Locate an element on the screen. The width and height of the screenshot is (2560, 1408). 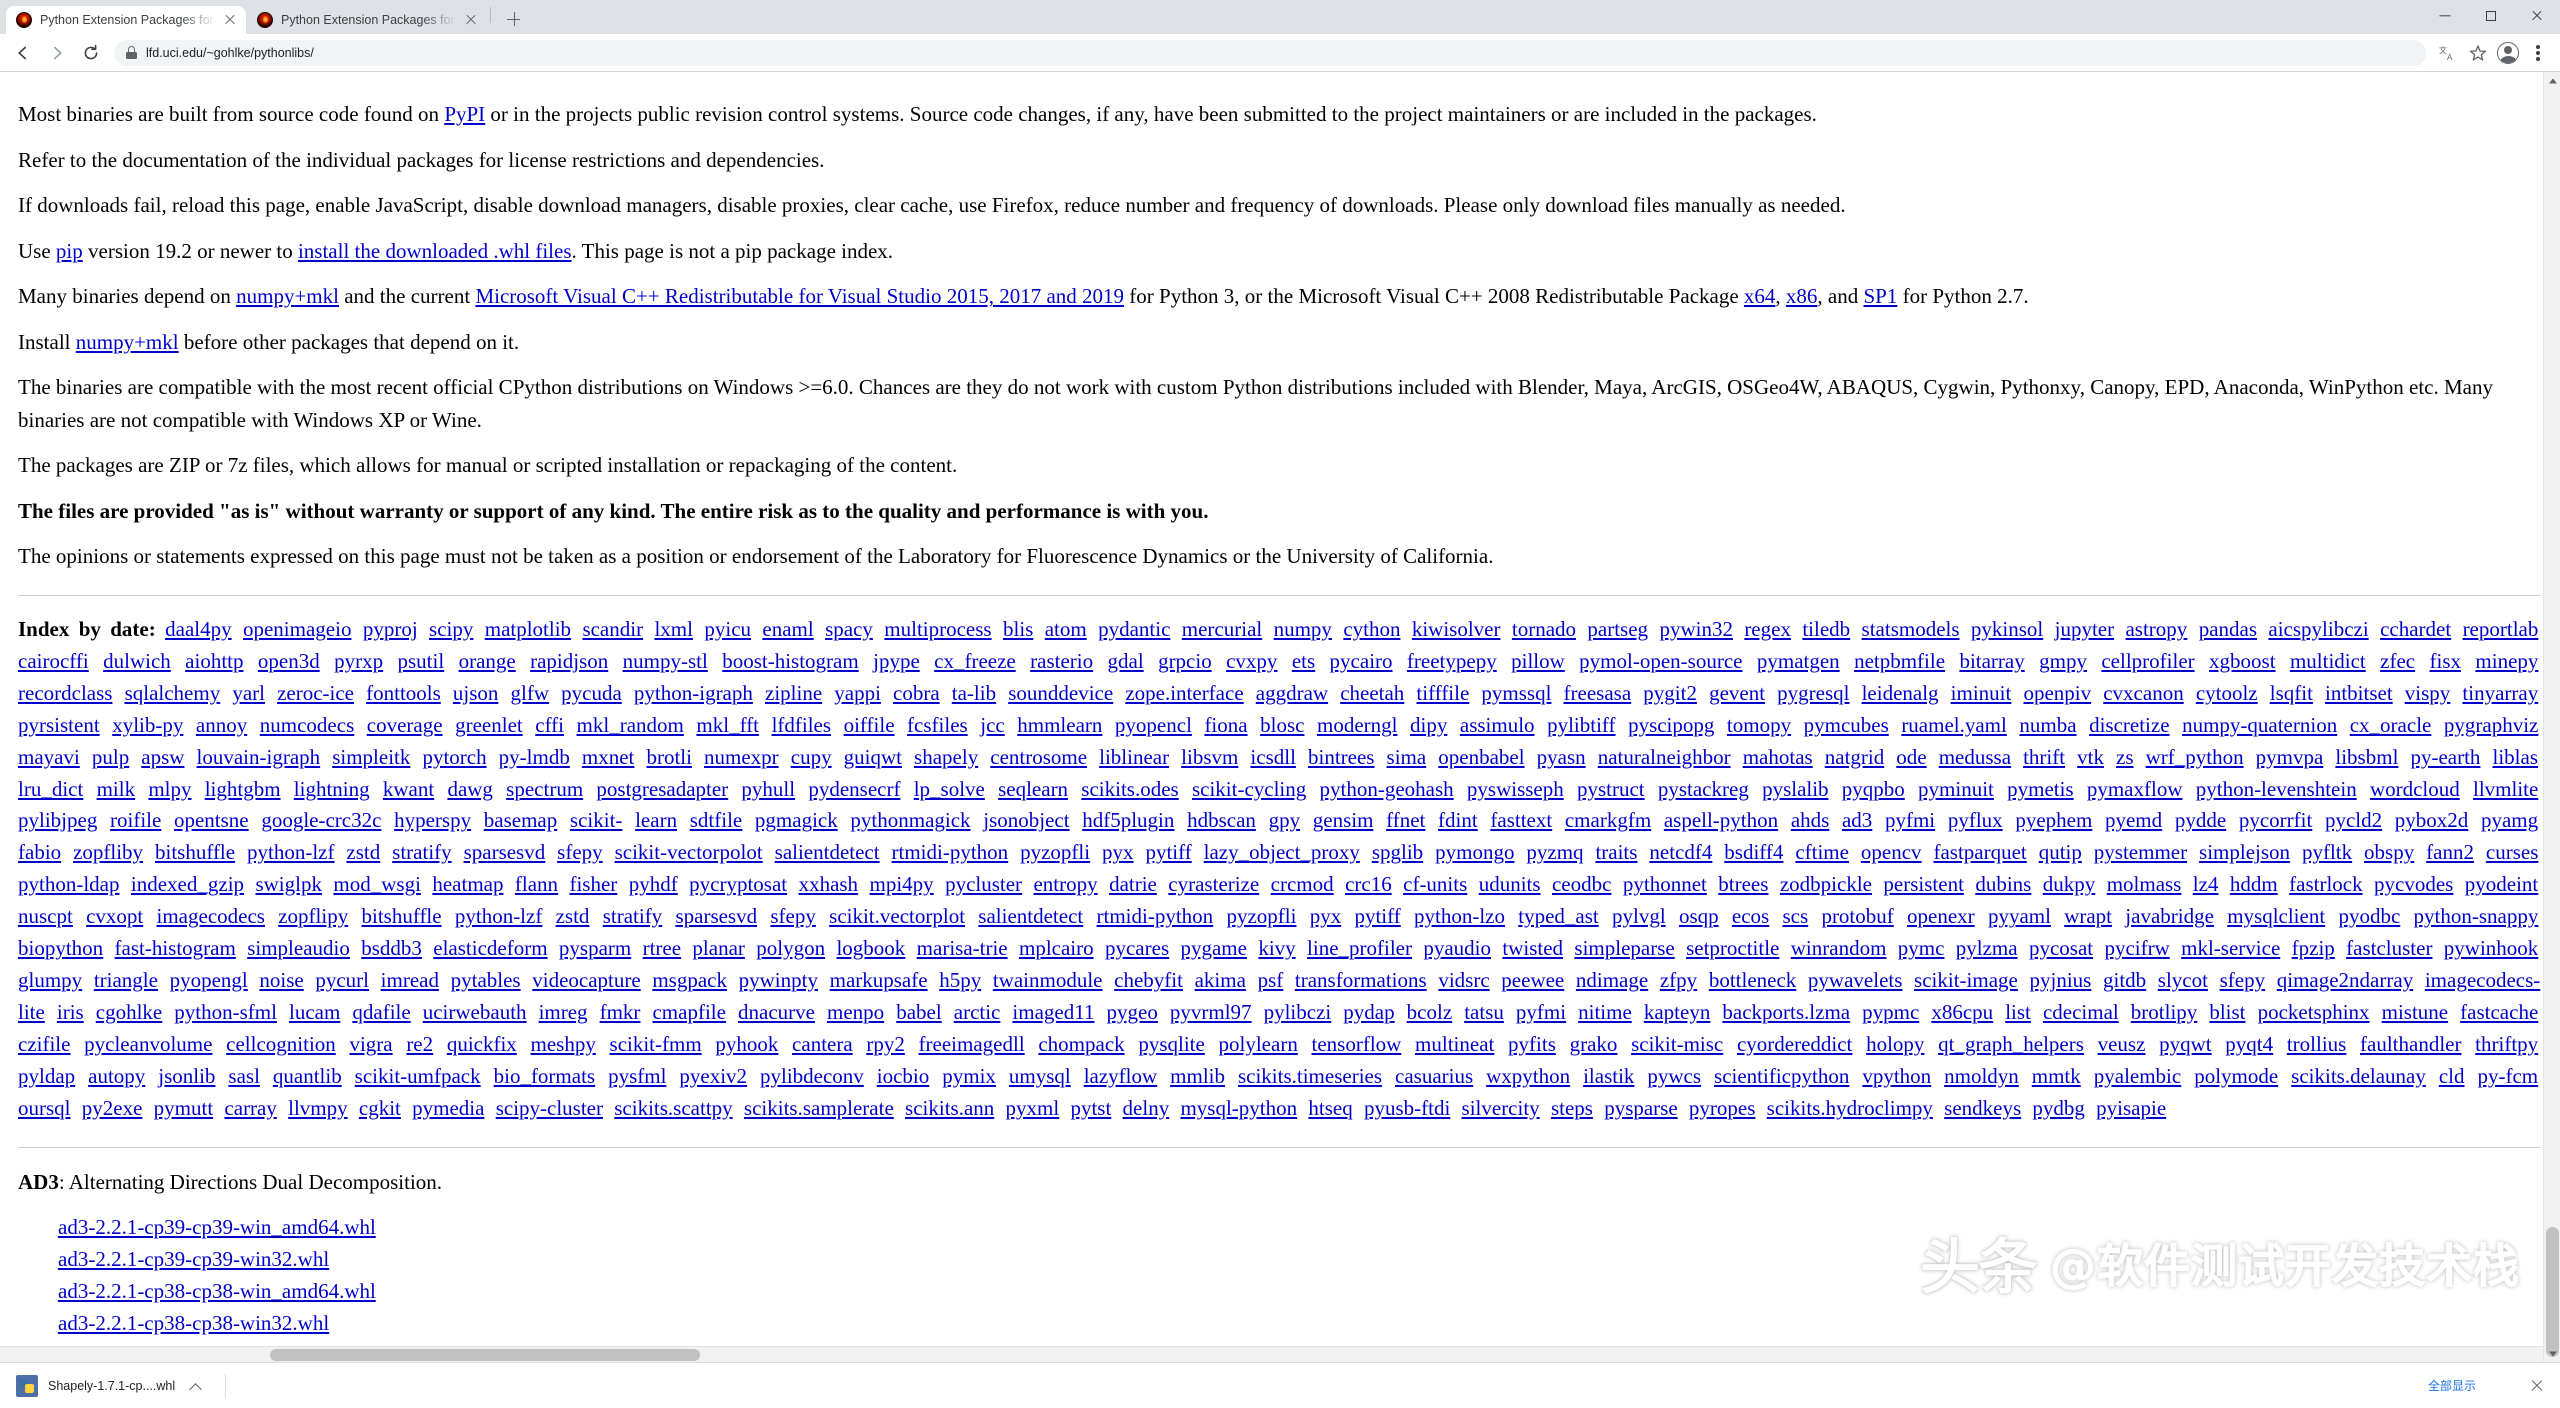
index-package-link: reportlab is located at coordinates (2501, 629).